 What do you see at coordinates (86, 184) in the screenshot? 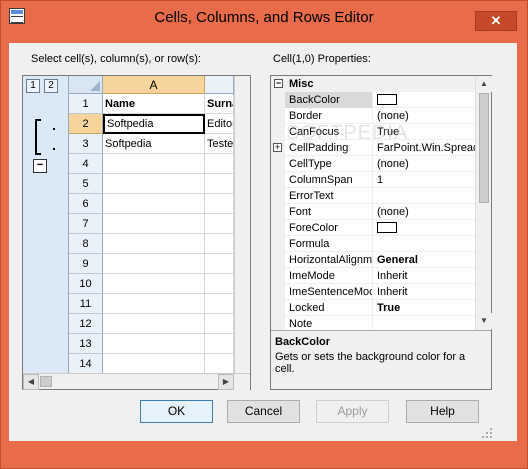
I see `row-header: 5` at bounding box center [86, 184].